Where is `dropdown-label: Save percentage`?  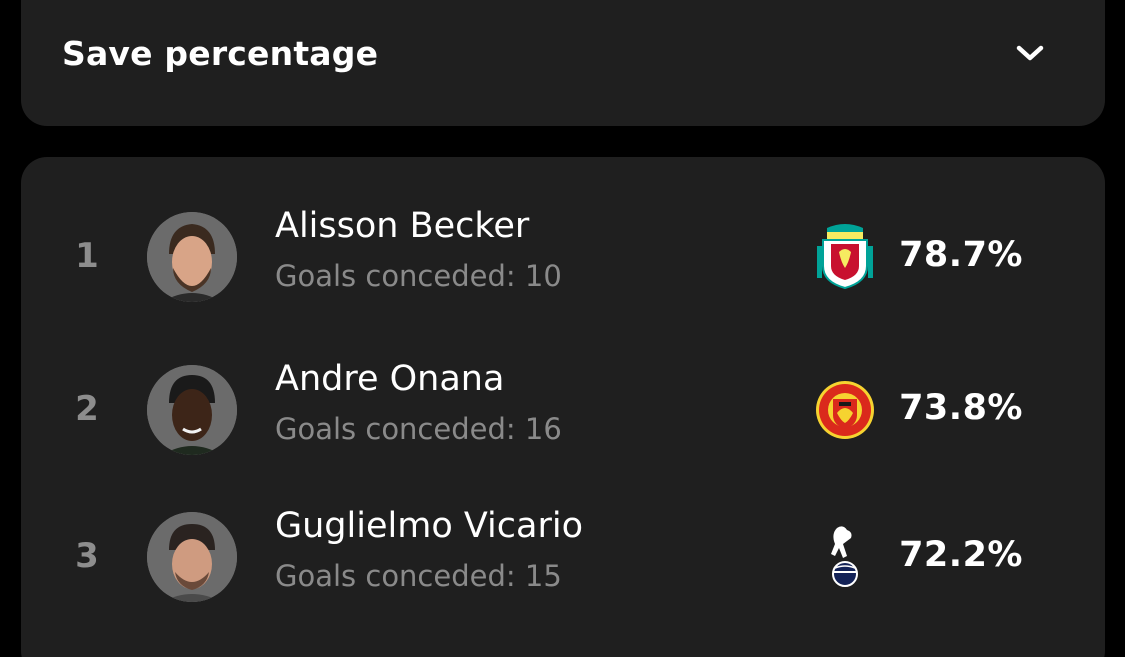 dropdown-label: Save percentage is located at coordinates (220, 53).